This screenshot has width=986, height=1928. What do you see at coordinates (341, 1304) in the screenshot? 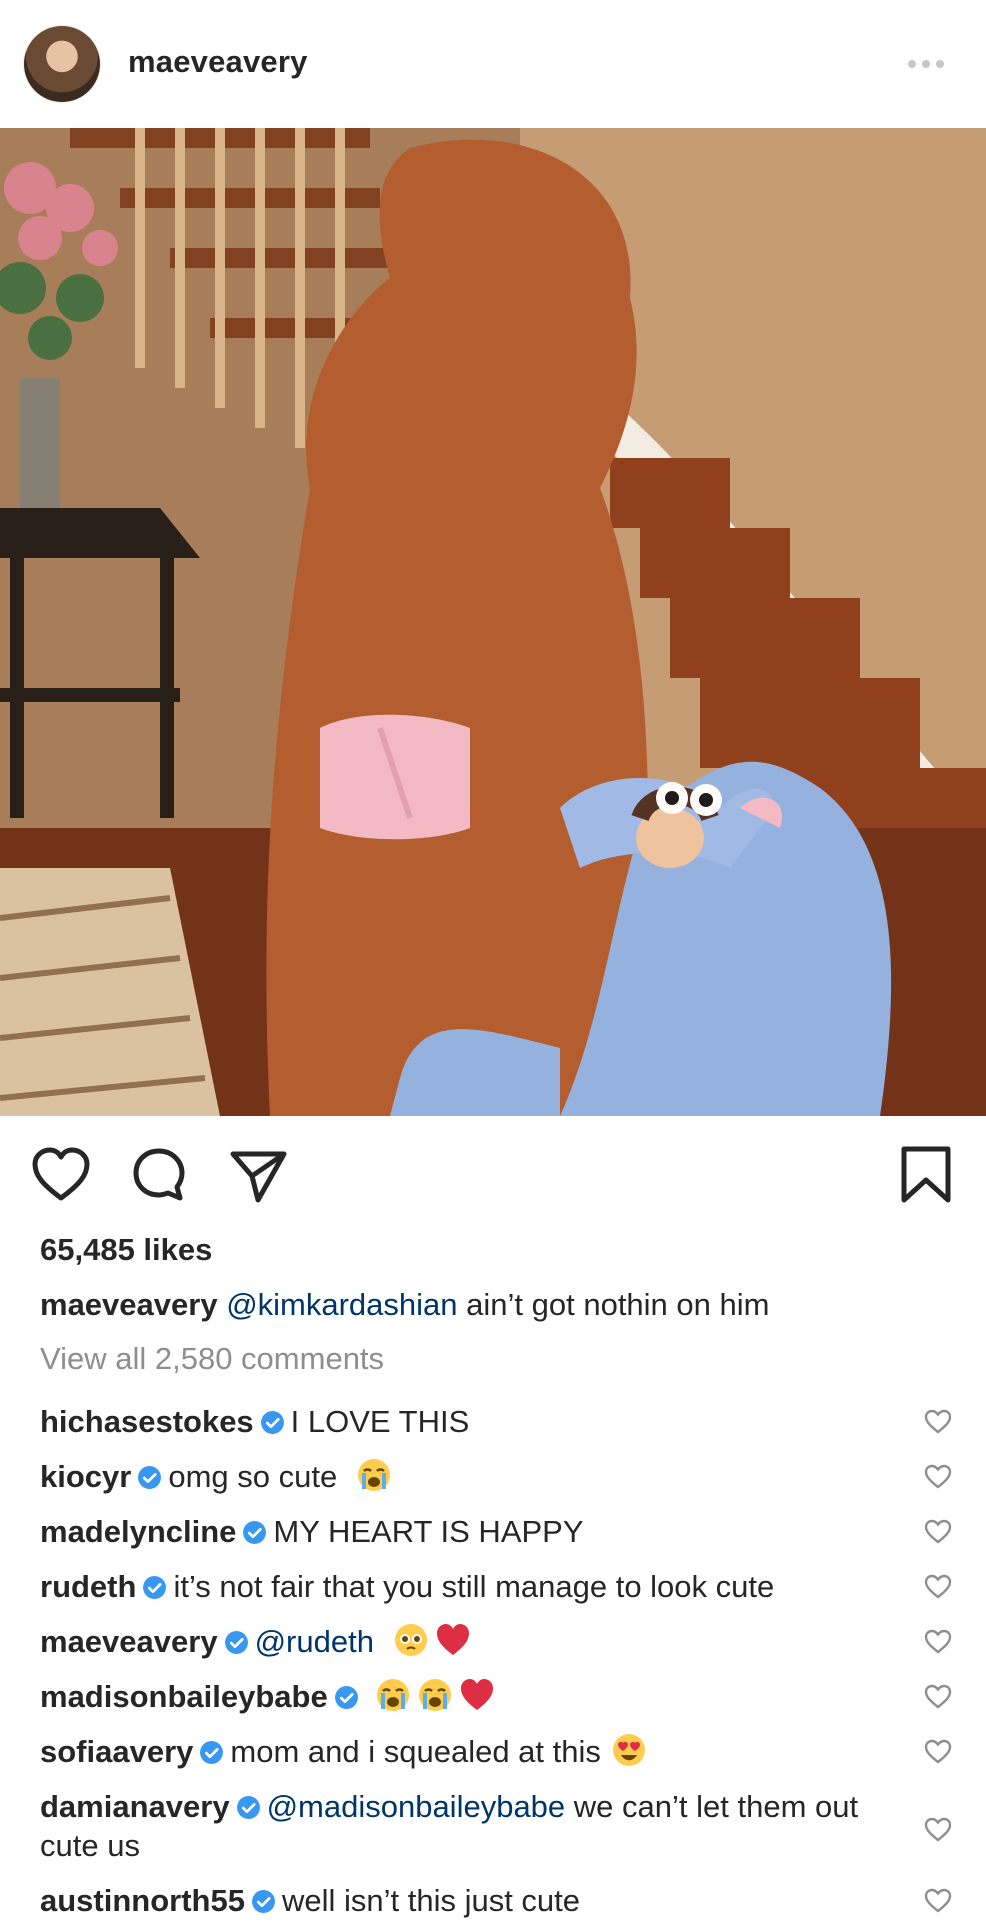
I see `caption-mention: @kimkardashian` at bounding box center [341, 1304].